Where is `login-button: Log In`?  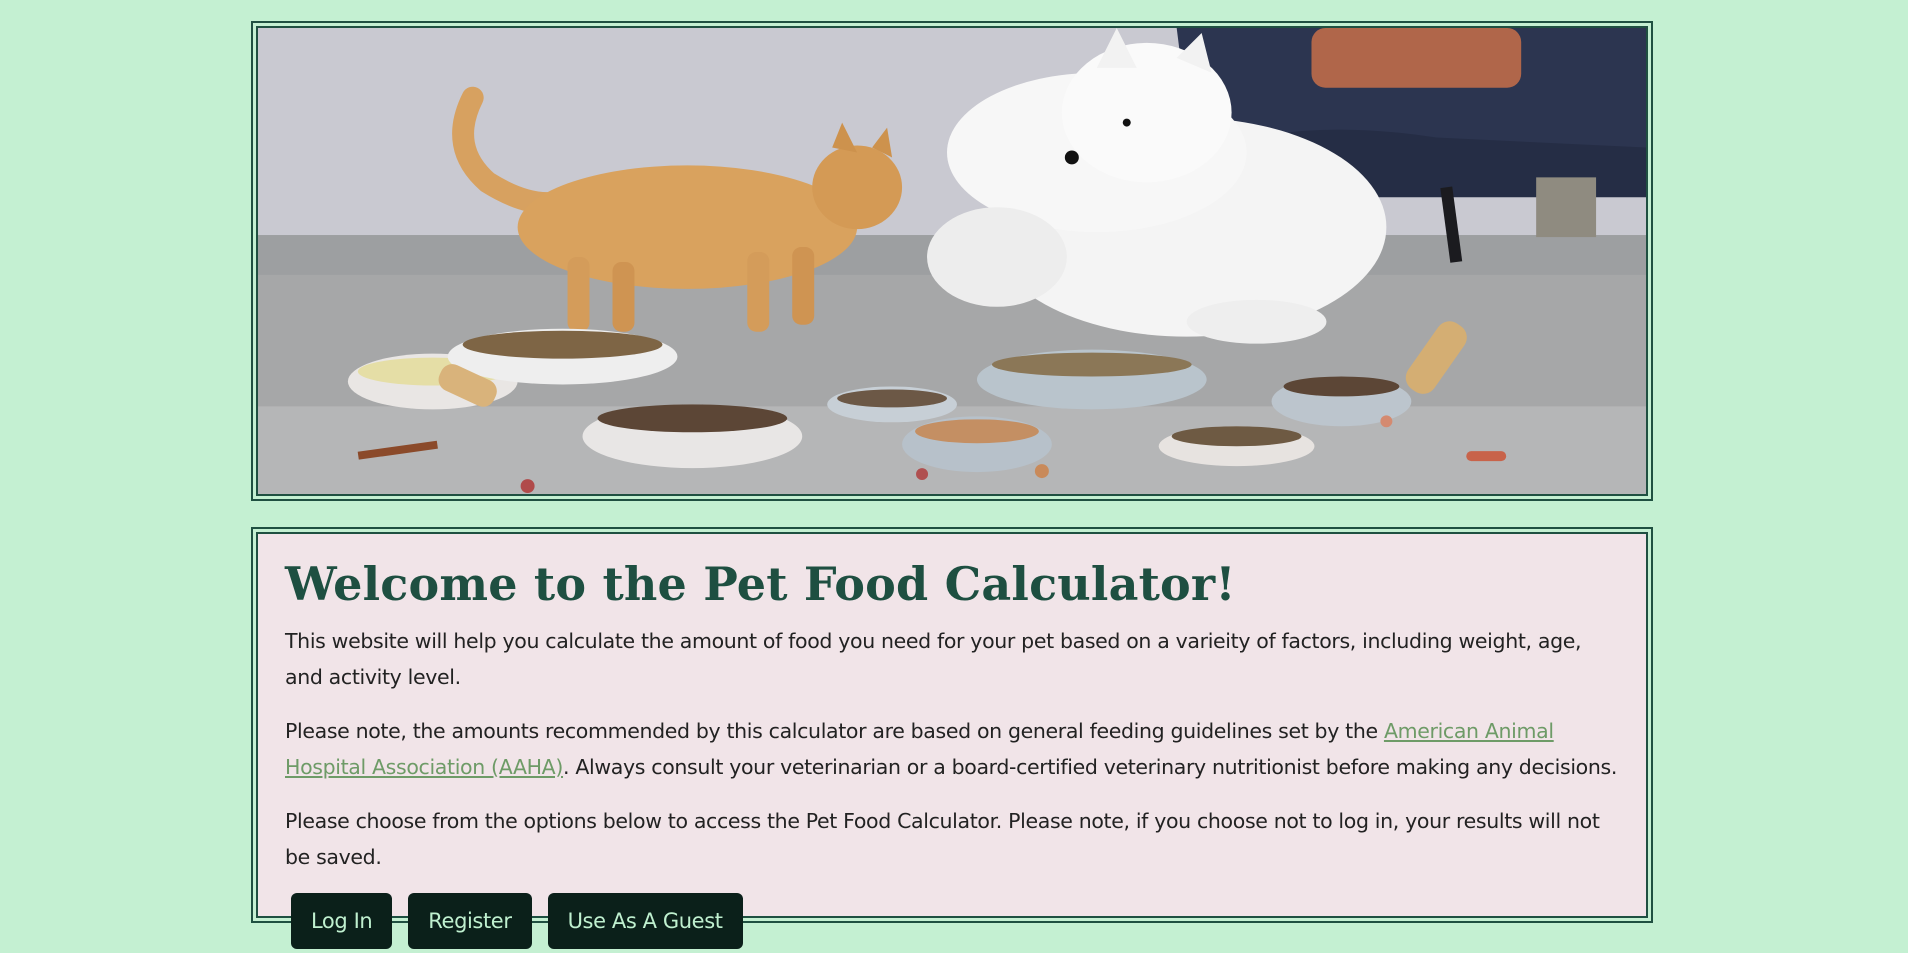
login-button: Log In is located at coordinates (342, 920).